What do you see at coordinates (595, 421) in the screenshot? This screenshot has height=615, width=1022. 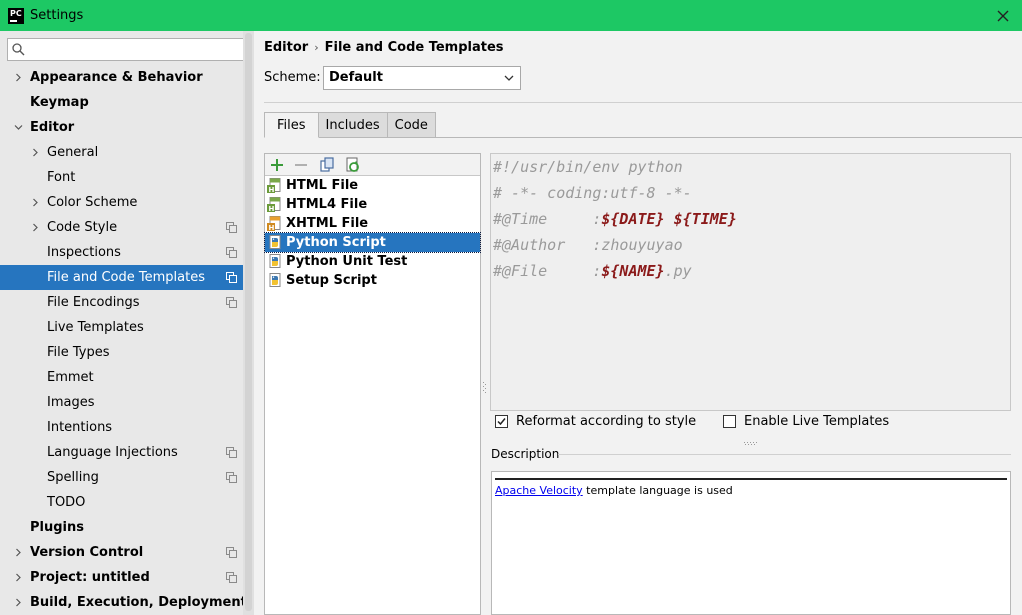 I see `reformat-checkbox: Reformat according to style` at bounding box center [595, 421].